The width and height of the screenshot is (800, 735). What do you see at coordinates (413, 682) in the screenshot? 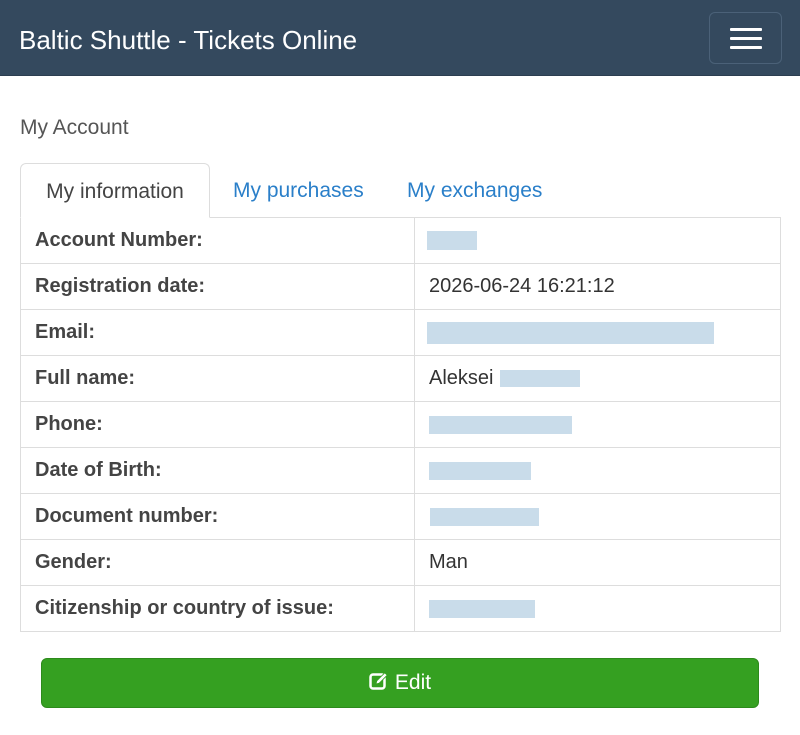
I see `edit-button-label: Edit` at bounding box center [413, 682].